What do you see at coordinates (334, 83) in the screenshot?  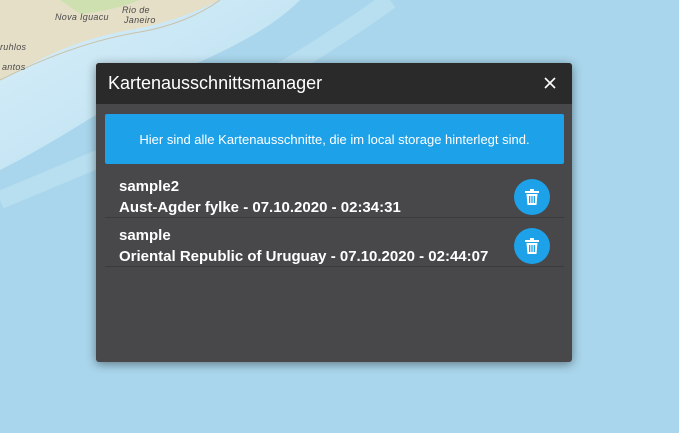 I see `dialog-titlebar: Kartenausschnittsmanager` at bounding box center [334, 83].